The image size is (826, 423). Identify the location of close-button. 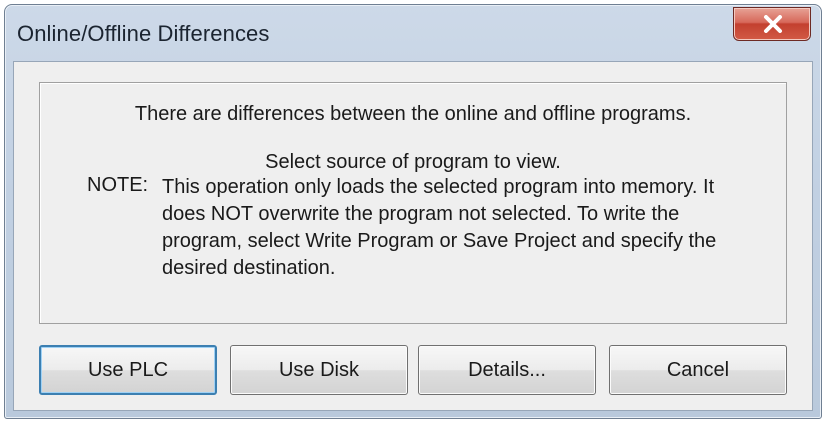
(772, 24).